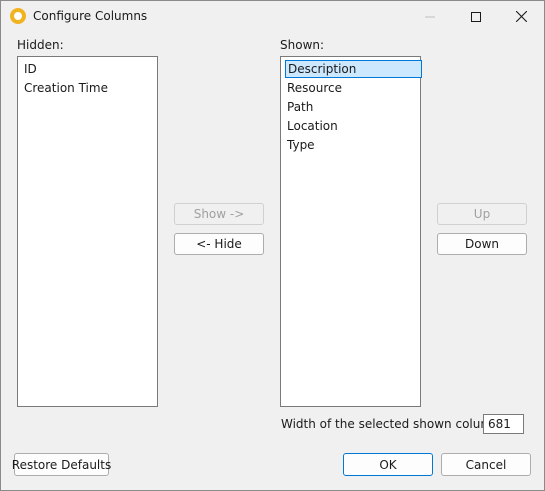 The image size is (545, 491). What do you see at coordinates (219, 244) in the screenshot?
I see `hide-button: <- Hide` at bounding box center [219, 244].